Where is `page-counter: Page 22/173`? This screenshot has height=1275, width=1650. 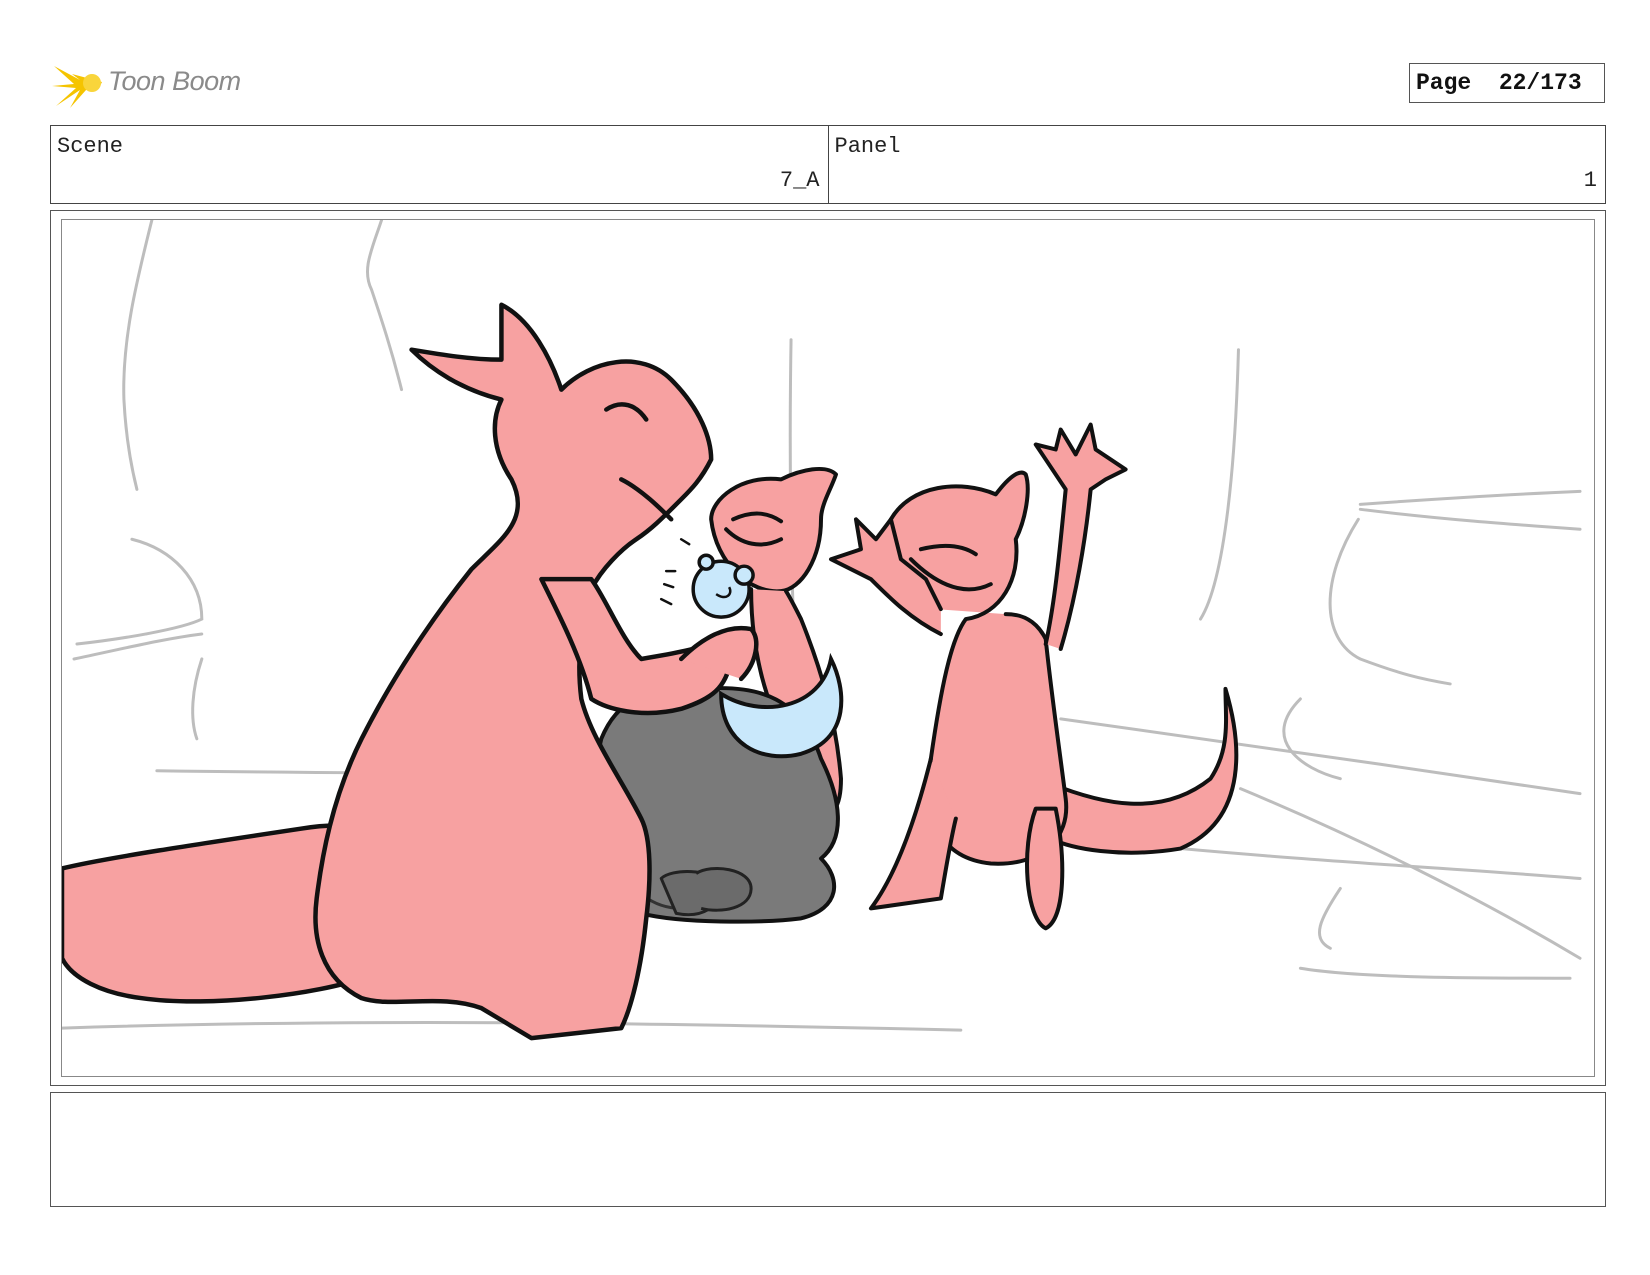 page-counter: Page 22/173 is located at coordinates (1507, 83).